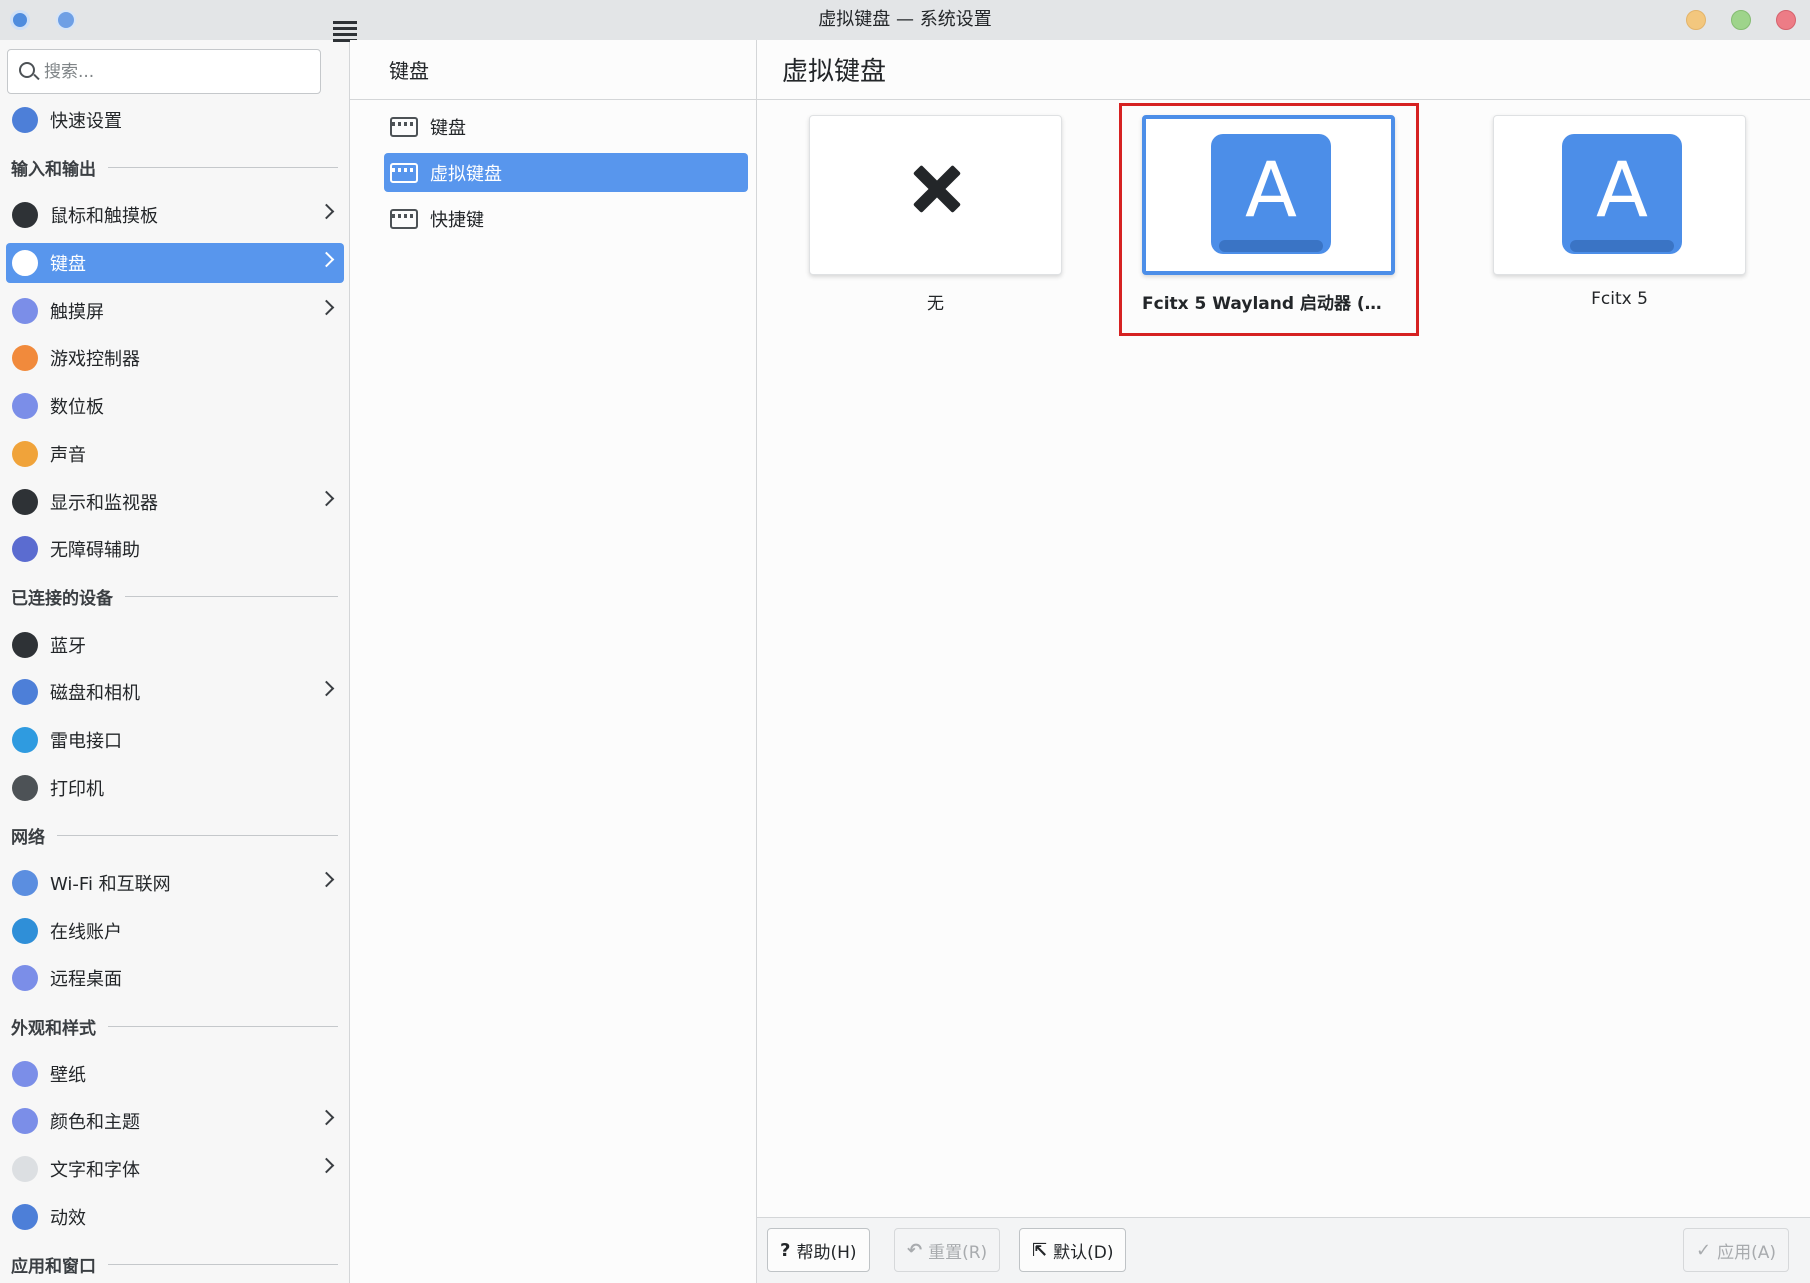 The height and width of the screenshot is (1283, 1810). Describe the element at coordinates (1741, 20) in the screenshot. I see `maximize-button` at that location.